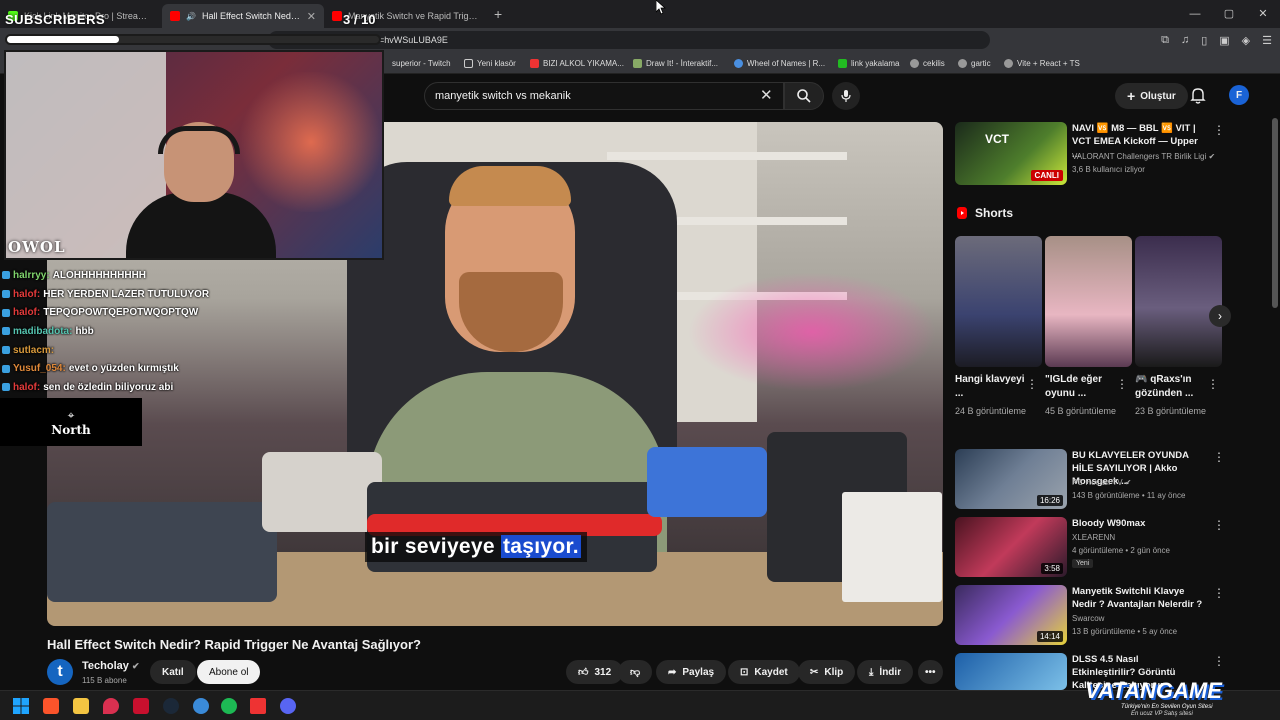  I want to click on search-input: manyetik switch vs mekanik, so click(604, 96).